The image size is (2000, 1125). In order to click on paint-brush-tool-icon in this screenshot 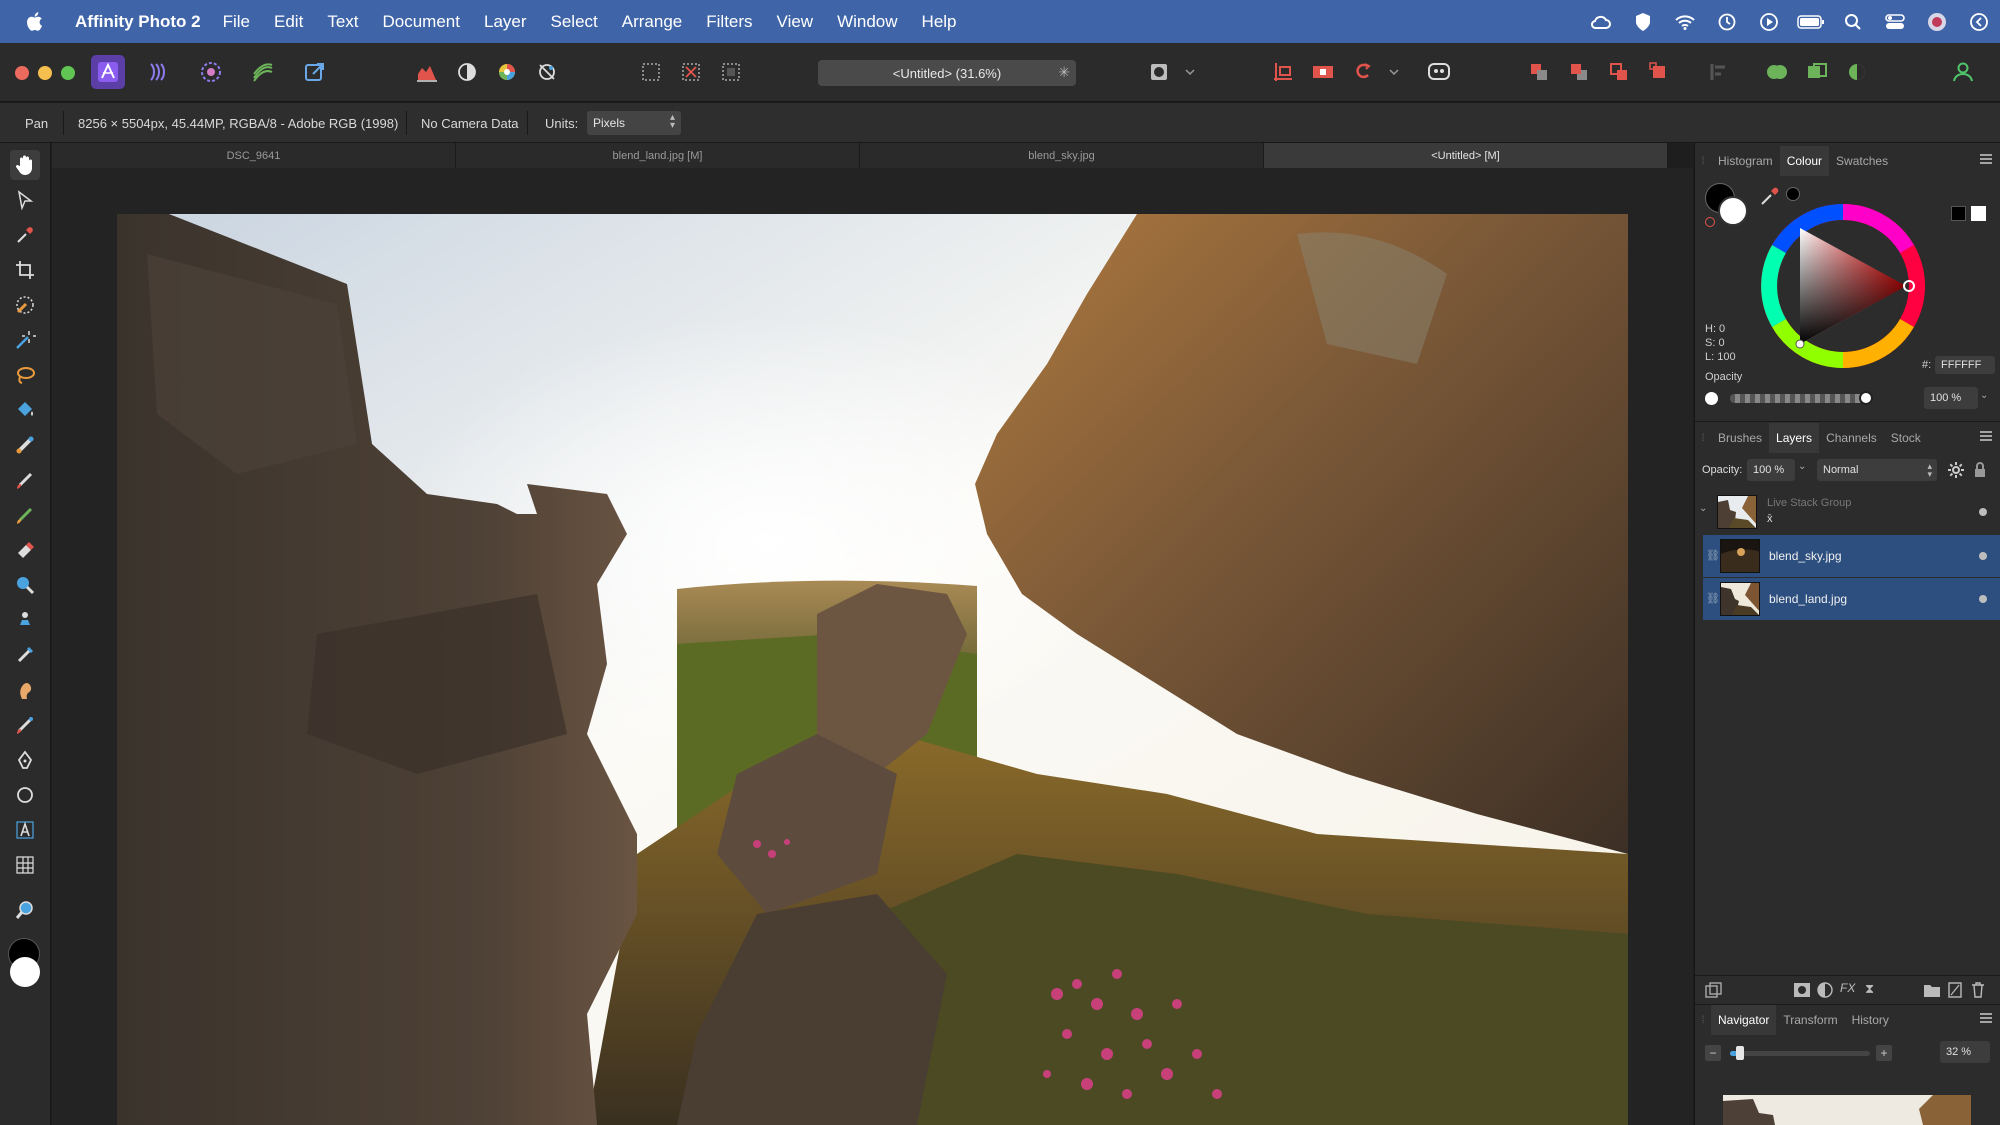, I will do `click(25, 480)`.